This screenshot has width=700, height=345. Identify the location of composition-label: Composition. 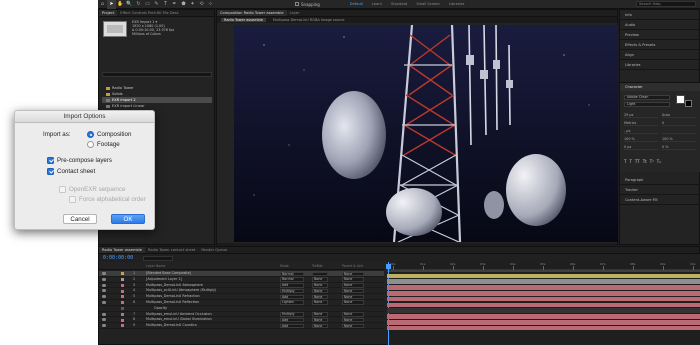
(114, 134).